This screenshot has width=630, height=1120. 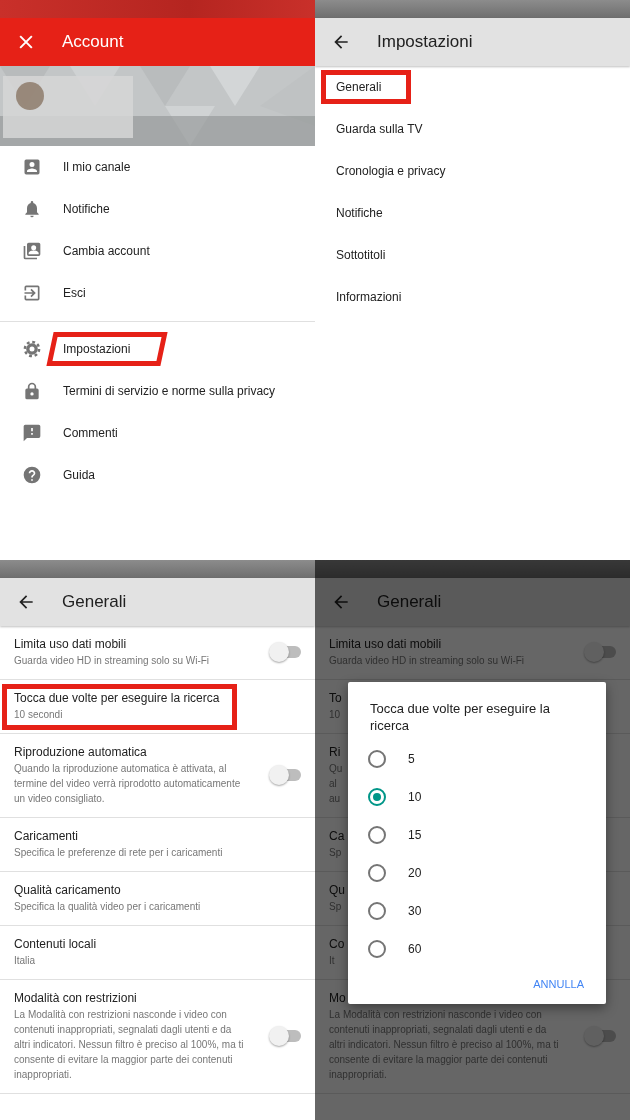 I want to click on screen-title: Impostazioni, so click(x=425, y=42).